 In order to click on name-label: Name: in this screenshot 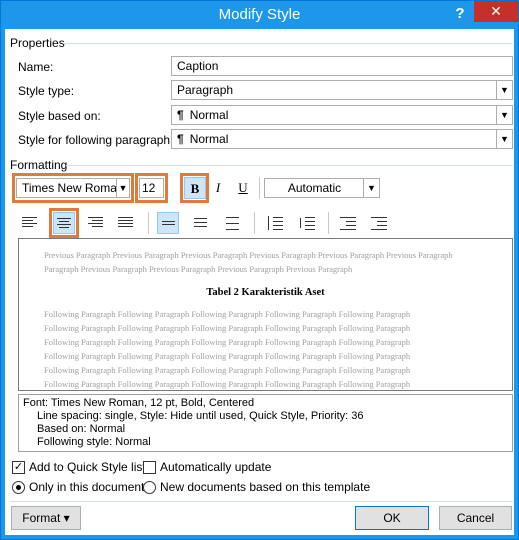, I will do `click(36, 67)`.